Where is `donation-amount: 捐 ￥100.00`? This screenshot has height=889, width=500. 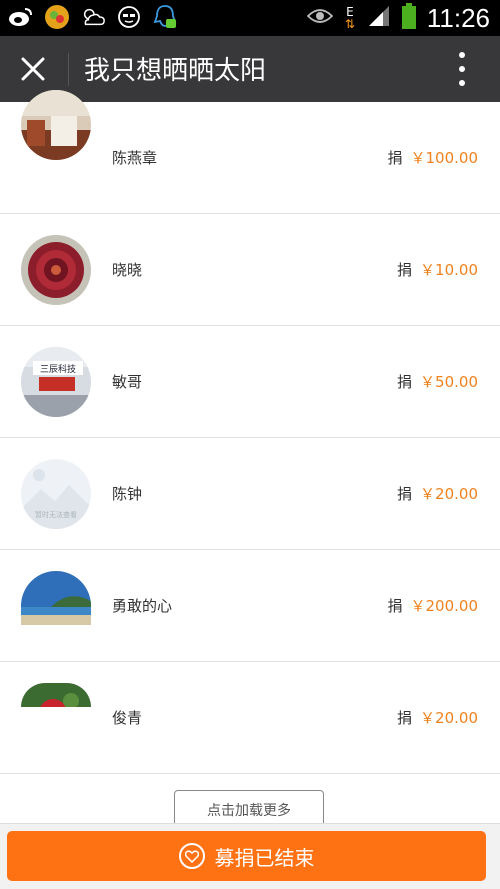 donation-amount: 捐 ￥100.00 is located at coordinates (432, 158).